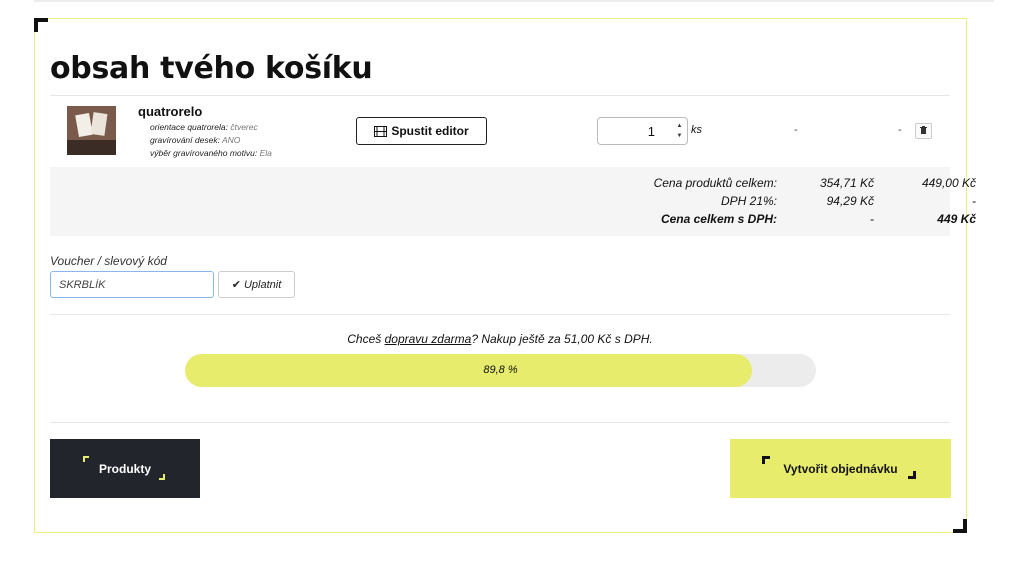 The height and width of the screenshot is (583, 1024). I want to click on frame-corner-bottom-right, so click(960, 526).